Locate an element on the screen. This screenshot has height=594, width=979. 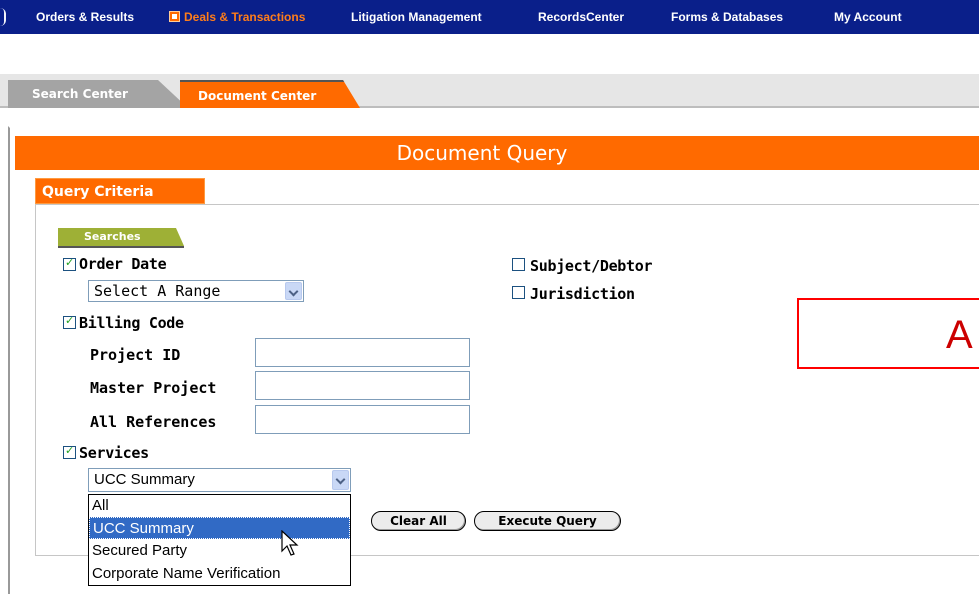
subject-debtor-label: Subject/Debtor is located at coordinates (591, 266).